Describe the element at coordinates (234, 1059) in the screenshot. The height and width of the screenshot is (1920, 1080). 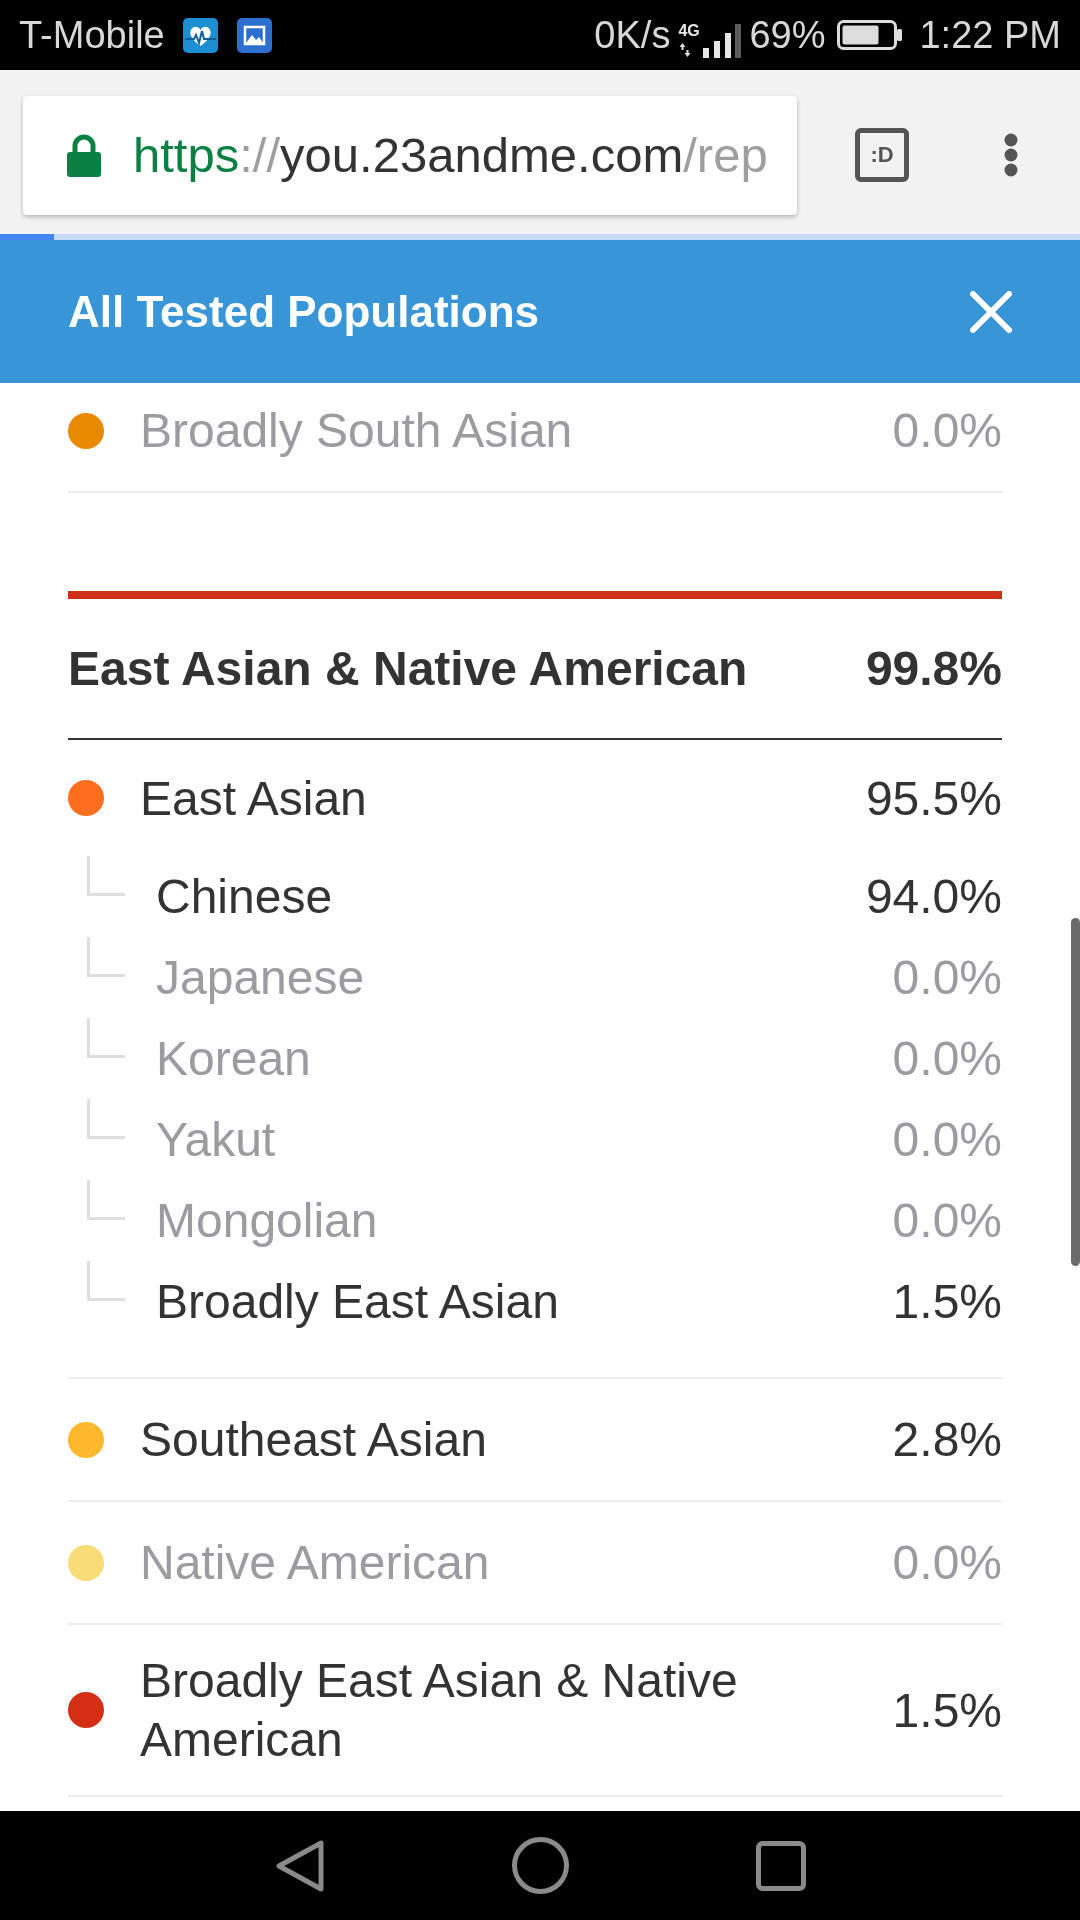
I see `subpopulation-name: Korean` at that location.